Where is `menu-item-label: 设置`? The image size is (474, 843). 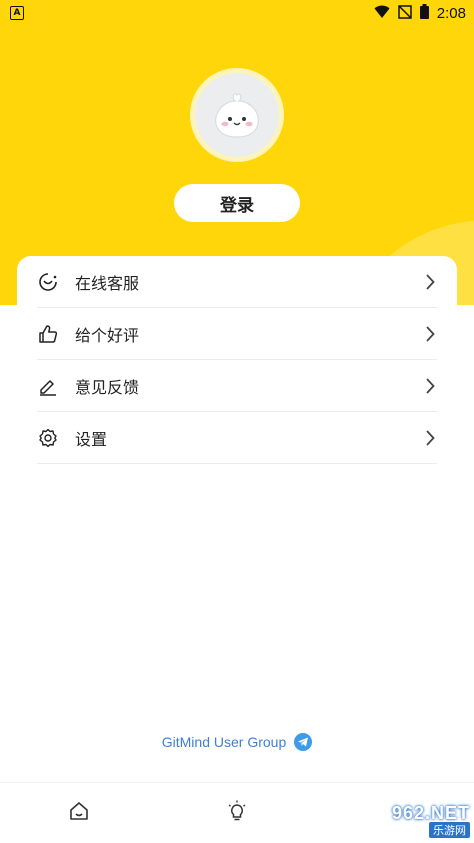 menu-item-label: 设置 is located at coordinates (91, 439).